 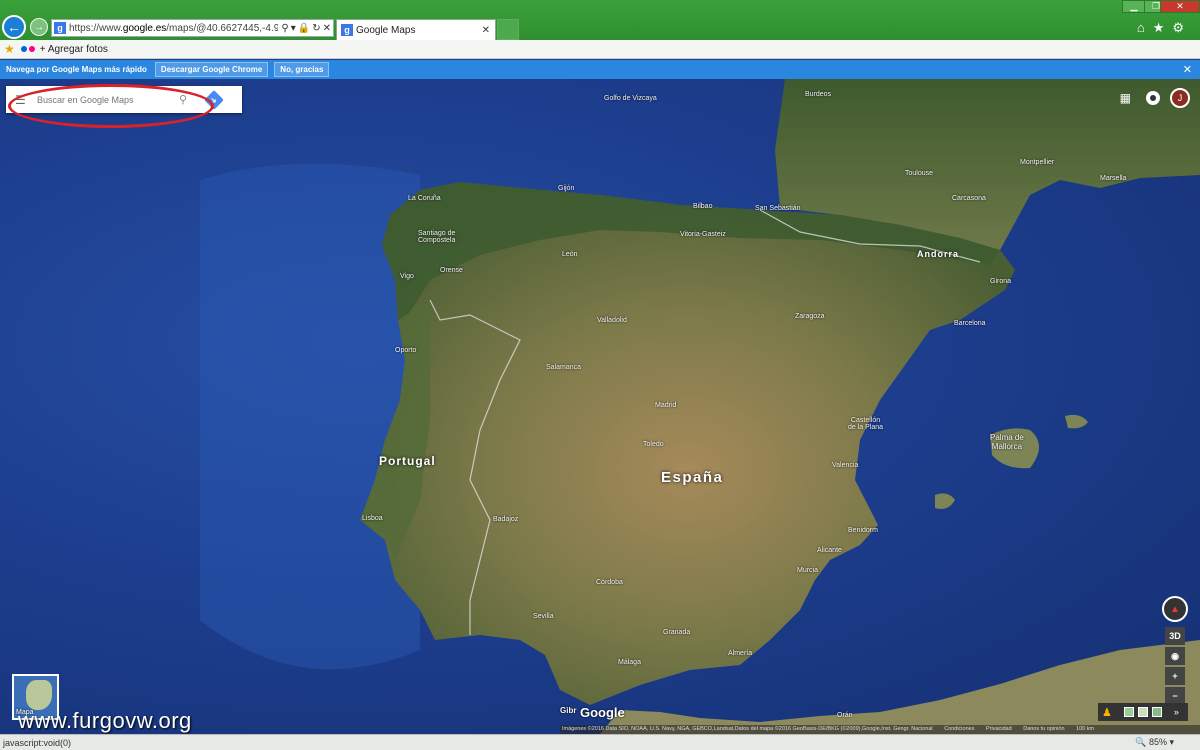 What do you see at coordinates (505, 519) in the screenshot?
I see `place-label: Badajoz` at bounding box center [505, 519].